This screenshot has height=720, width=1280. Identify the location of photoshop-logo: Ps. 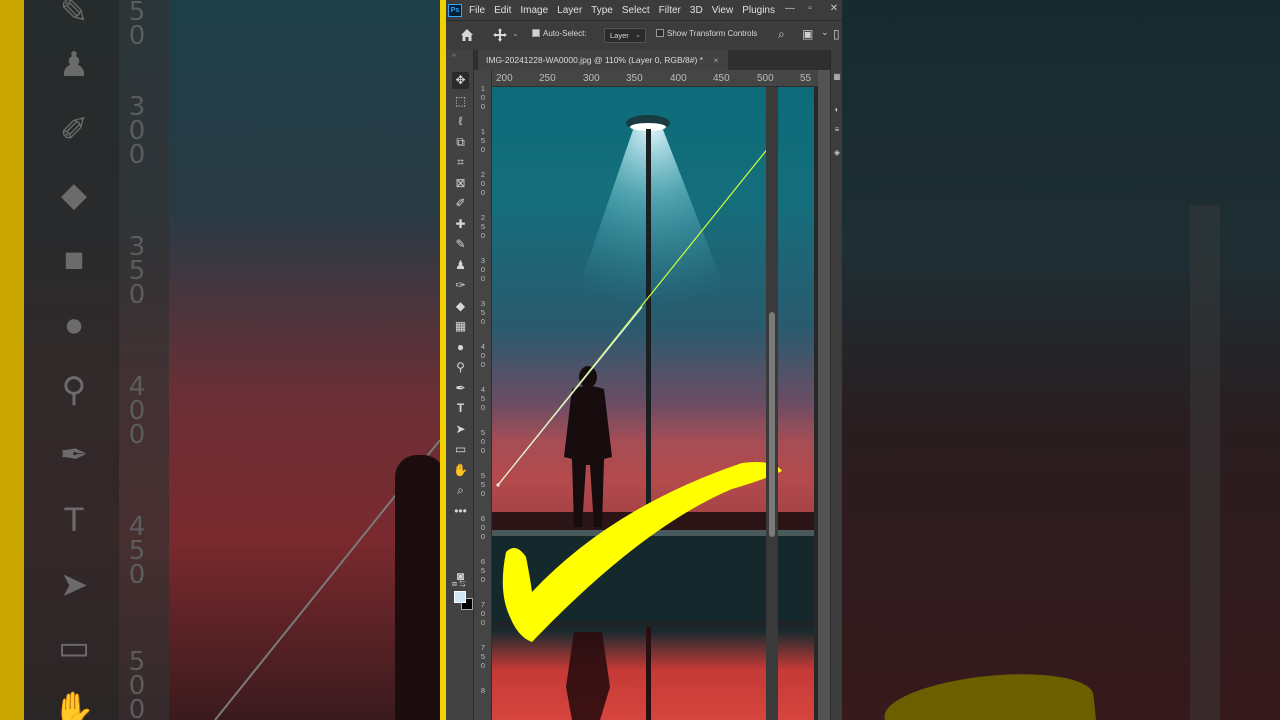
(455, 10).